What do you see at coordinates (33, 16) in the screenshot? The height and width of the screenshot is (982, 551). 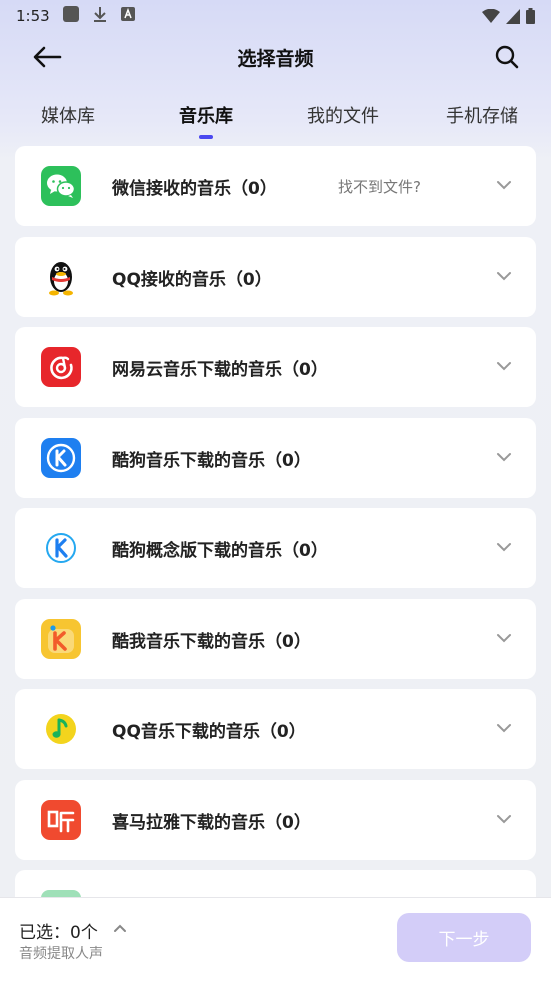 I see `status-time: 1:53` at bounding box center [33, 16].